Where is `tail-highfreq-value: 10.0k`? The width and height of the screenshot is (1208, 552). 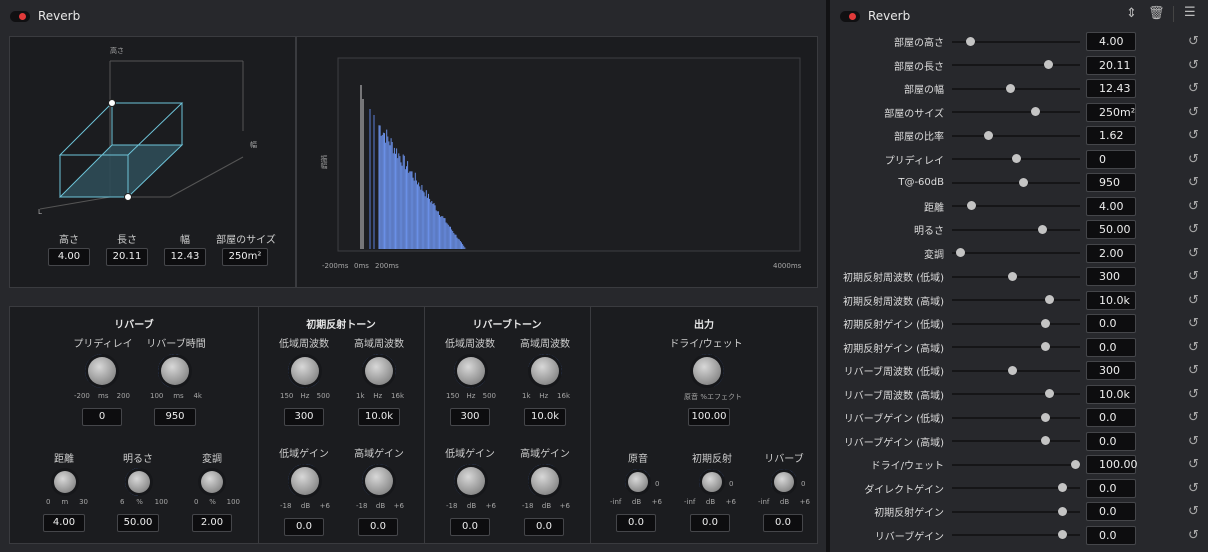
tail-highfreq-value: 10.0k is located at coordinates (545, 417).